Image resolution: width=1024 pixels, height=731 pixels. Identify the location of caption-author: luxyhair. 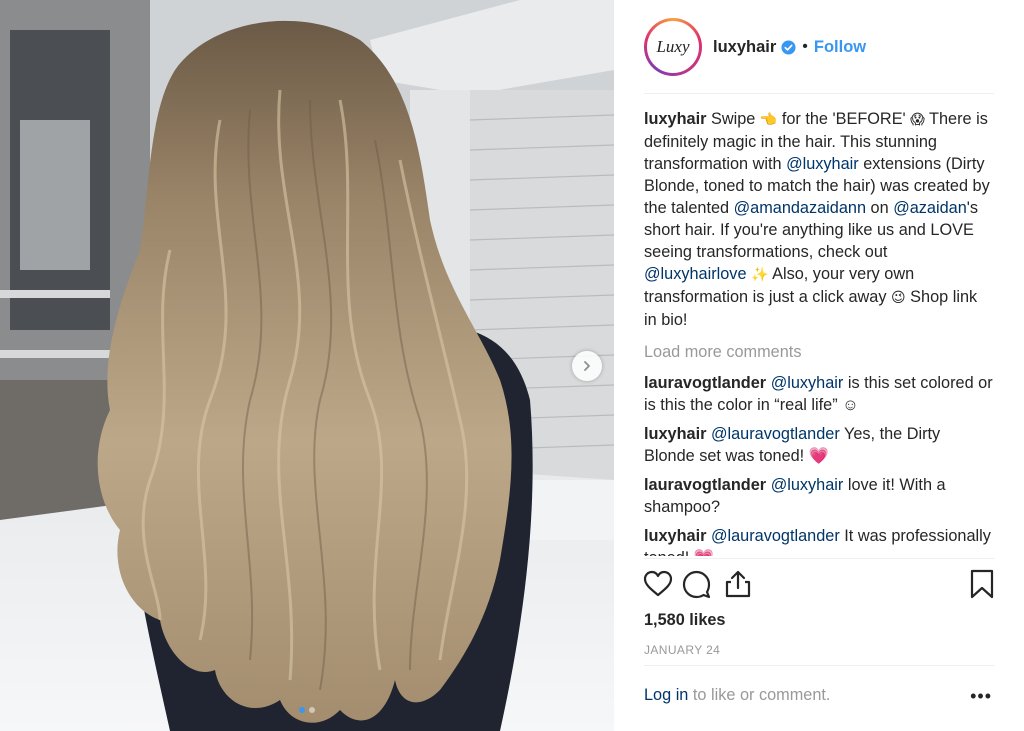
(675, 119).